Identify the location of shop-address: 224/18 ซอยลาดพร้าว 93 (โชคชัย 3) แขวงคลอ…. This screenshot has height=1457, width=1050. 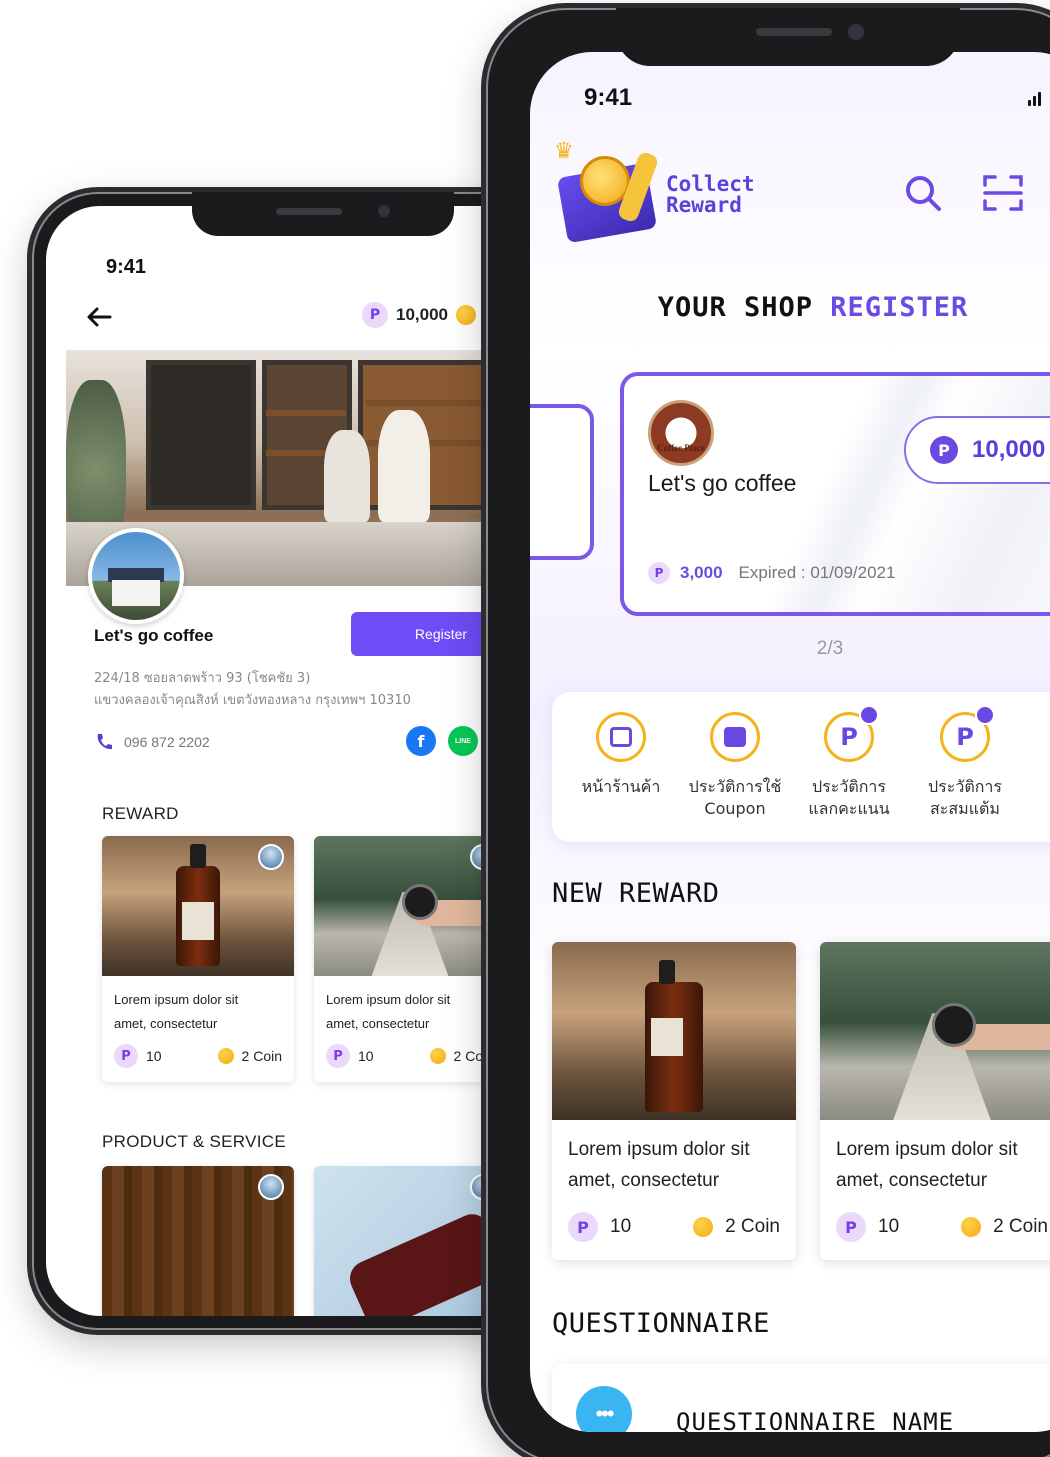
(252, 690).